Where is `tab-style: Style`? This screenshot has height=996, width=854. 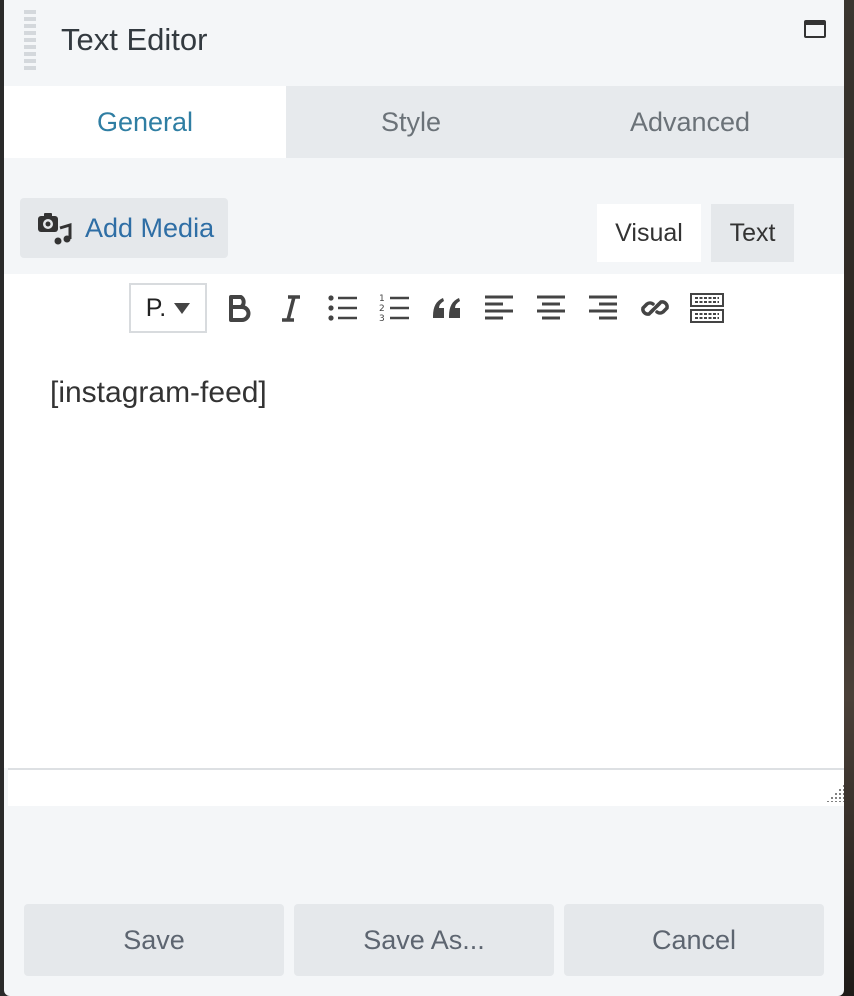 tab-style: Style is located at coordinates (411, 122).